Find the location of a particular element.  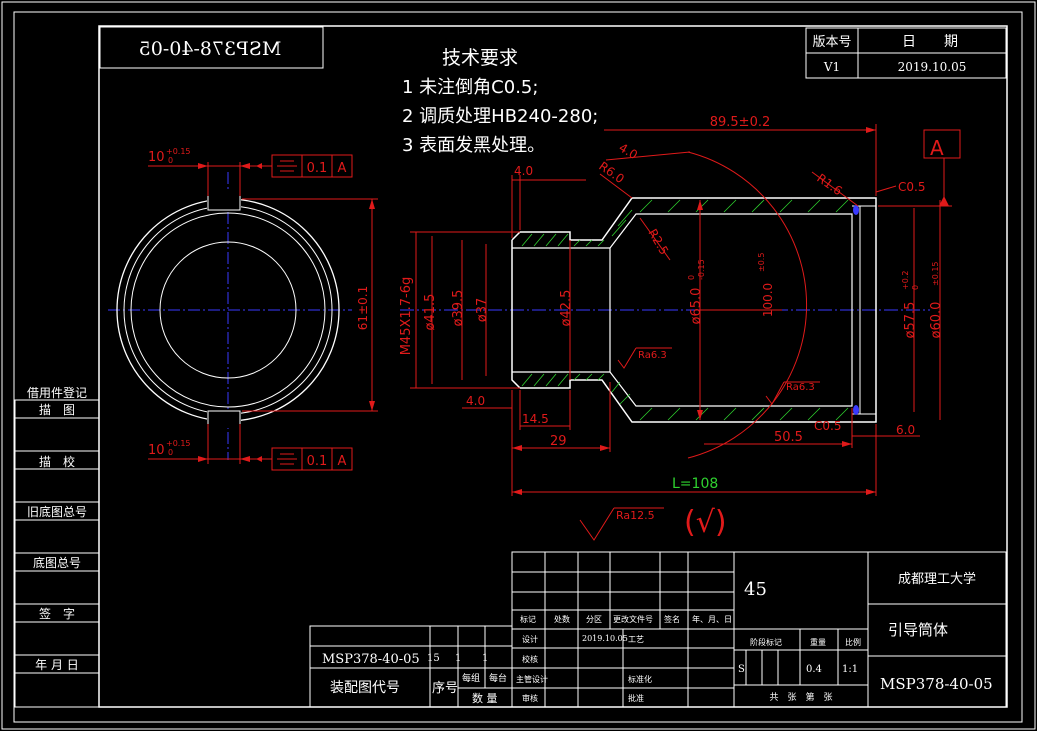

dim-42-5: ø42.5 is located at coordinates (566, 308).